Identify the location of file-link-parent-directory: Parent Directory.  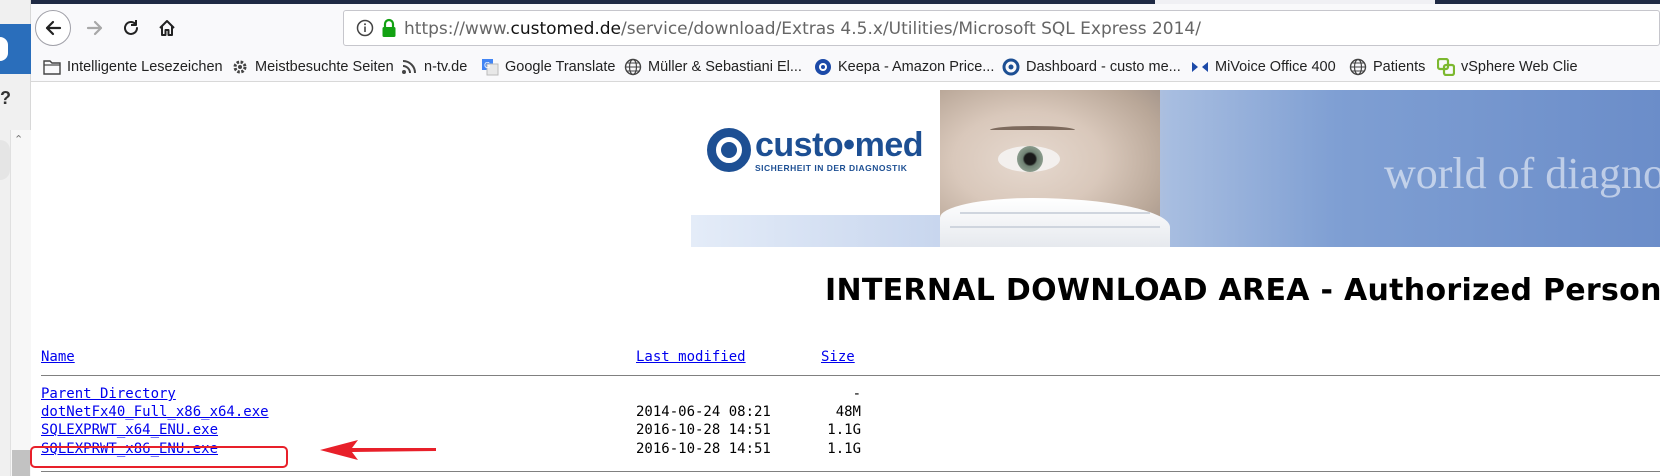
(108, 394).